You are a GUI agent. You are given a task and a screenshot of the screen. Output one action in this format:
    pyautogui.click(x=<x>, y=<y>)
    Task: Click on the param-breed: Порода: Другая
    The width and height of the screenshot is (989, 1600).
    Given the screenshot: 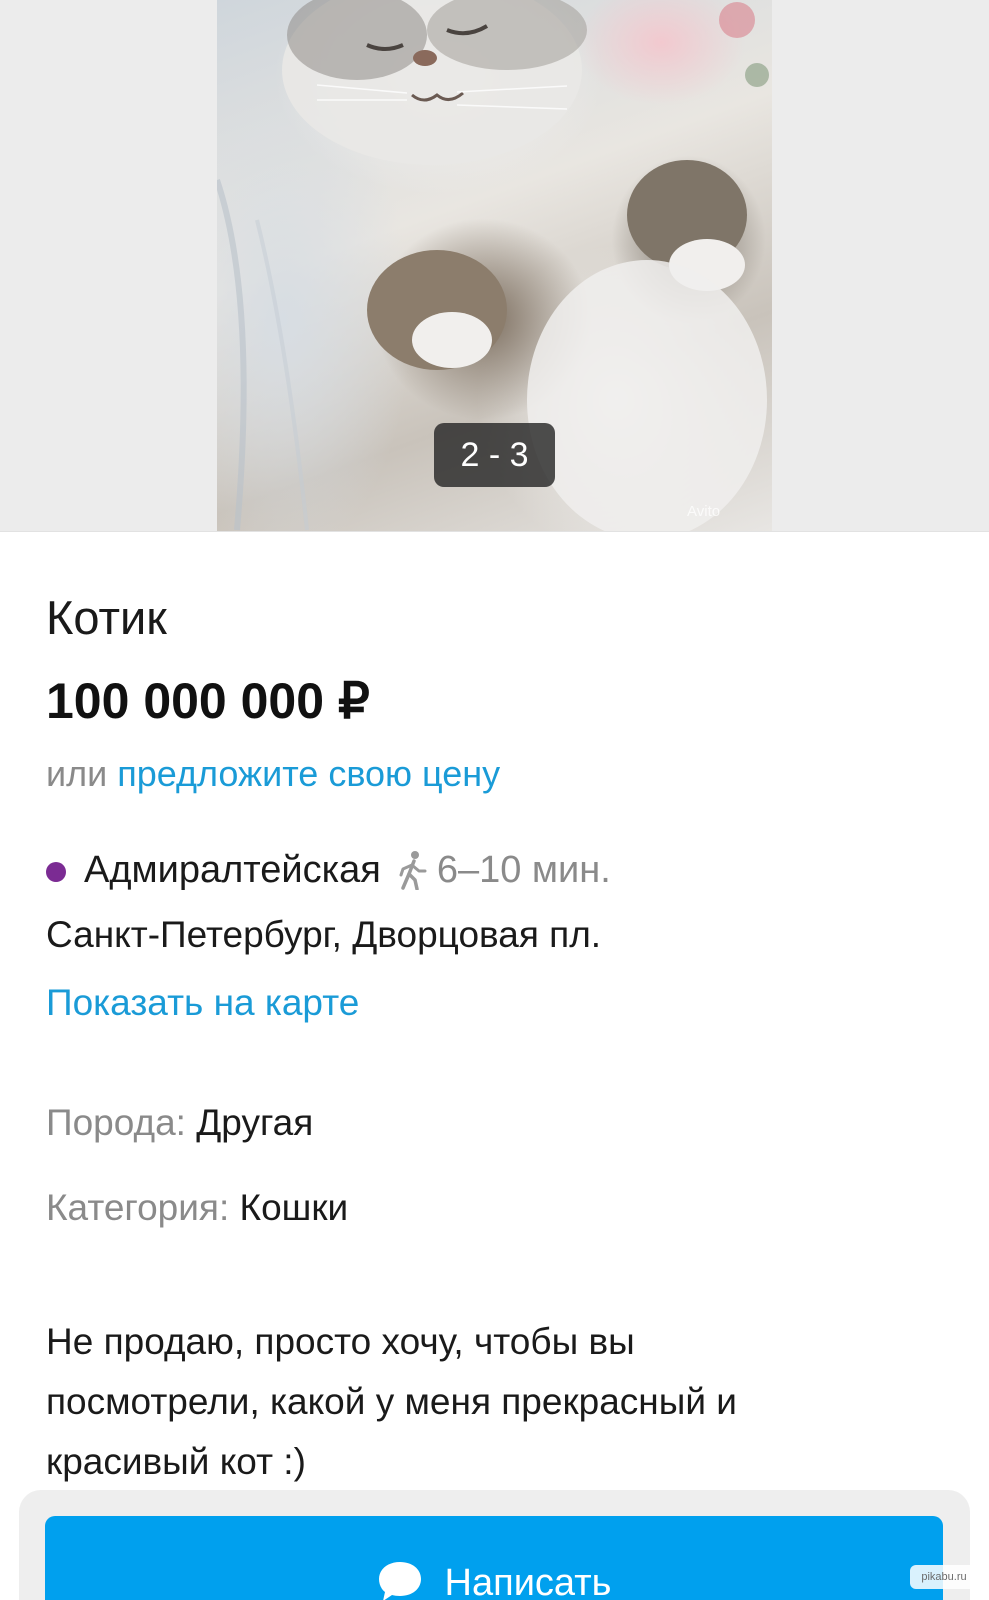 What is the action you would take?
    pyautogui.click(x=179, y=1123)
    